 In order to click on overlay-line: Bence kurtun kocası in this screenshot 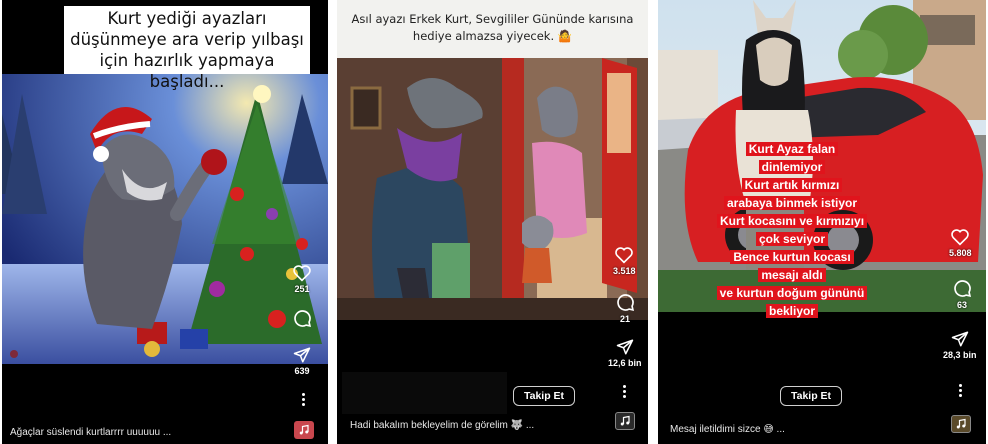, I will do `click(792, 257)`.